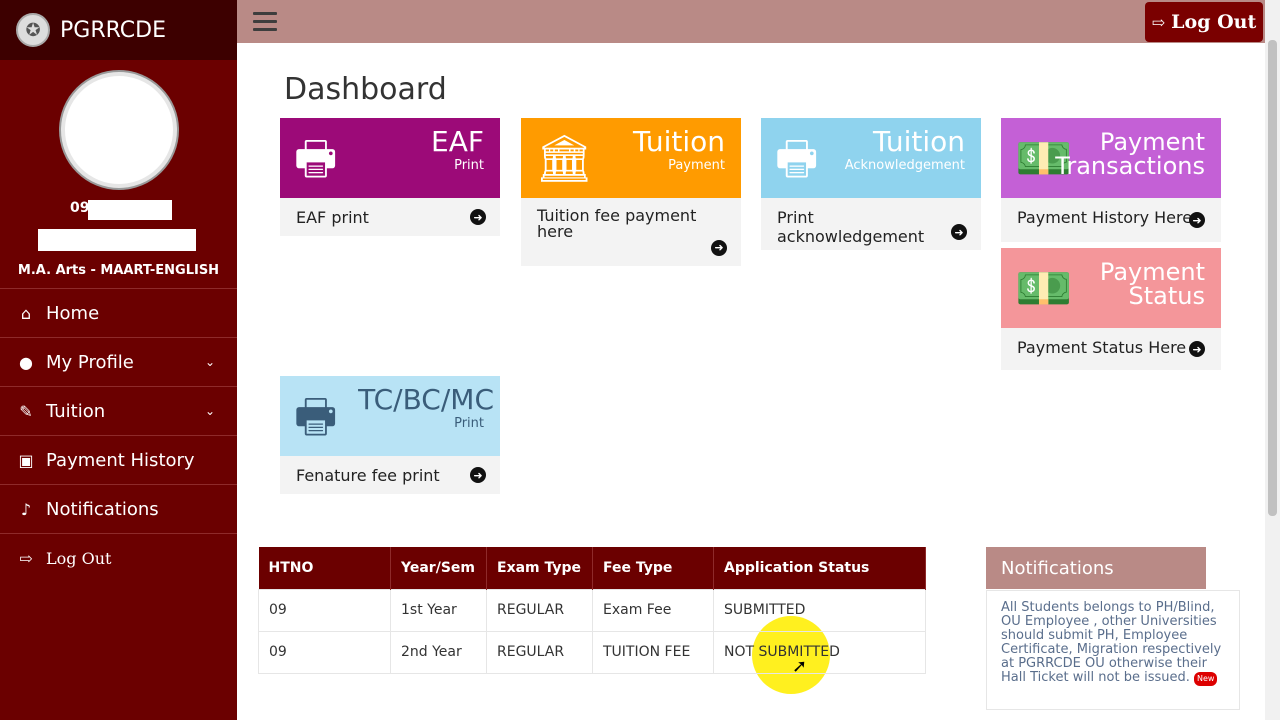 This screenshot has width=1280, height=720. Describe the element at coordinates (26, 509) in the screenshot. I see `bell-icon: ♪` at that location.